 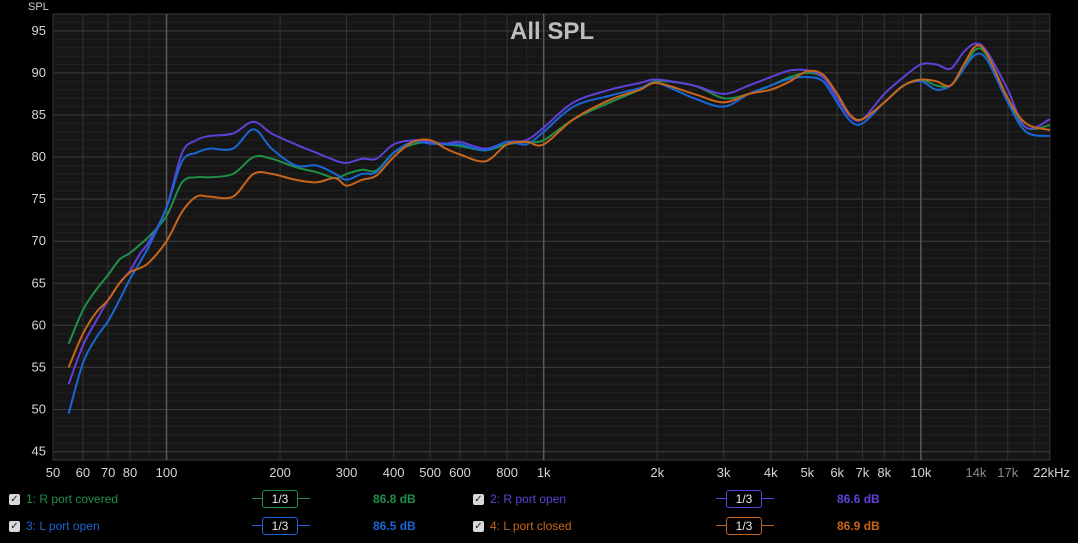 What do you see at coordinates (39, 324) in the screenshot?
I see `y-tick-label: 60` at bounding box center [39, 324].